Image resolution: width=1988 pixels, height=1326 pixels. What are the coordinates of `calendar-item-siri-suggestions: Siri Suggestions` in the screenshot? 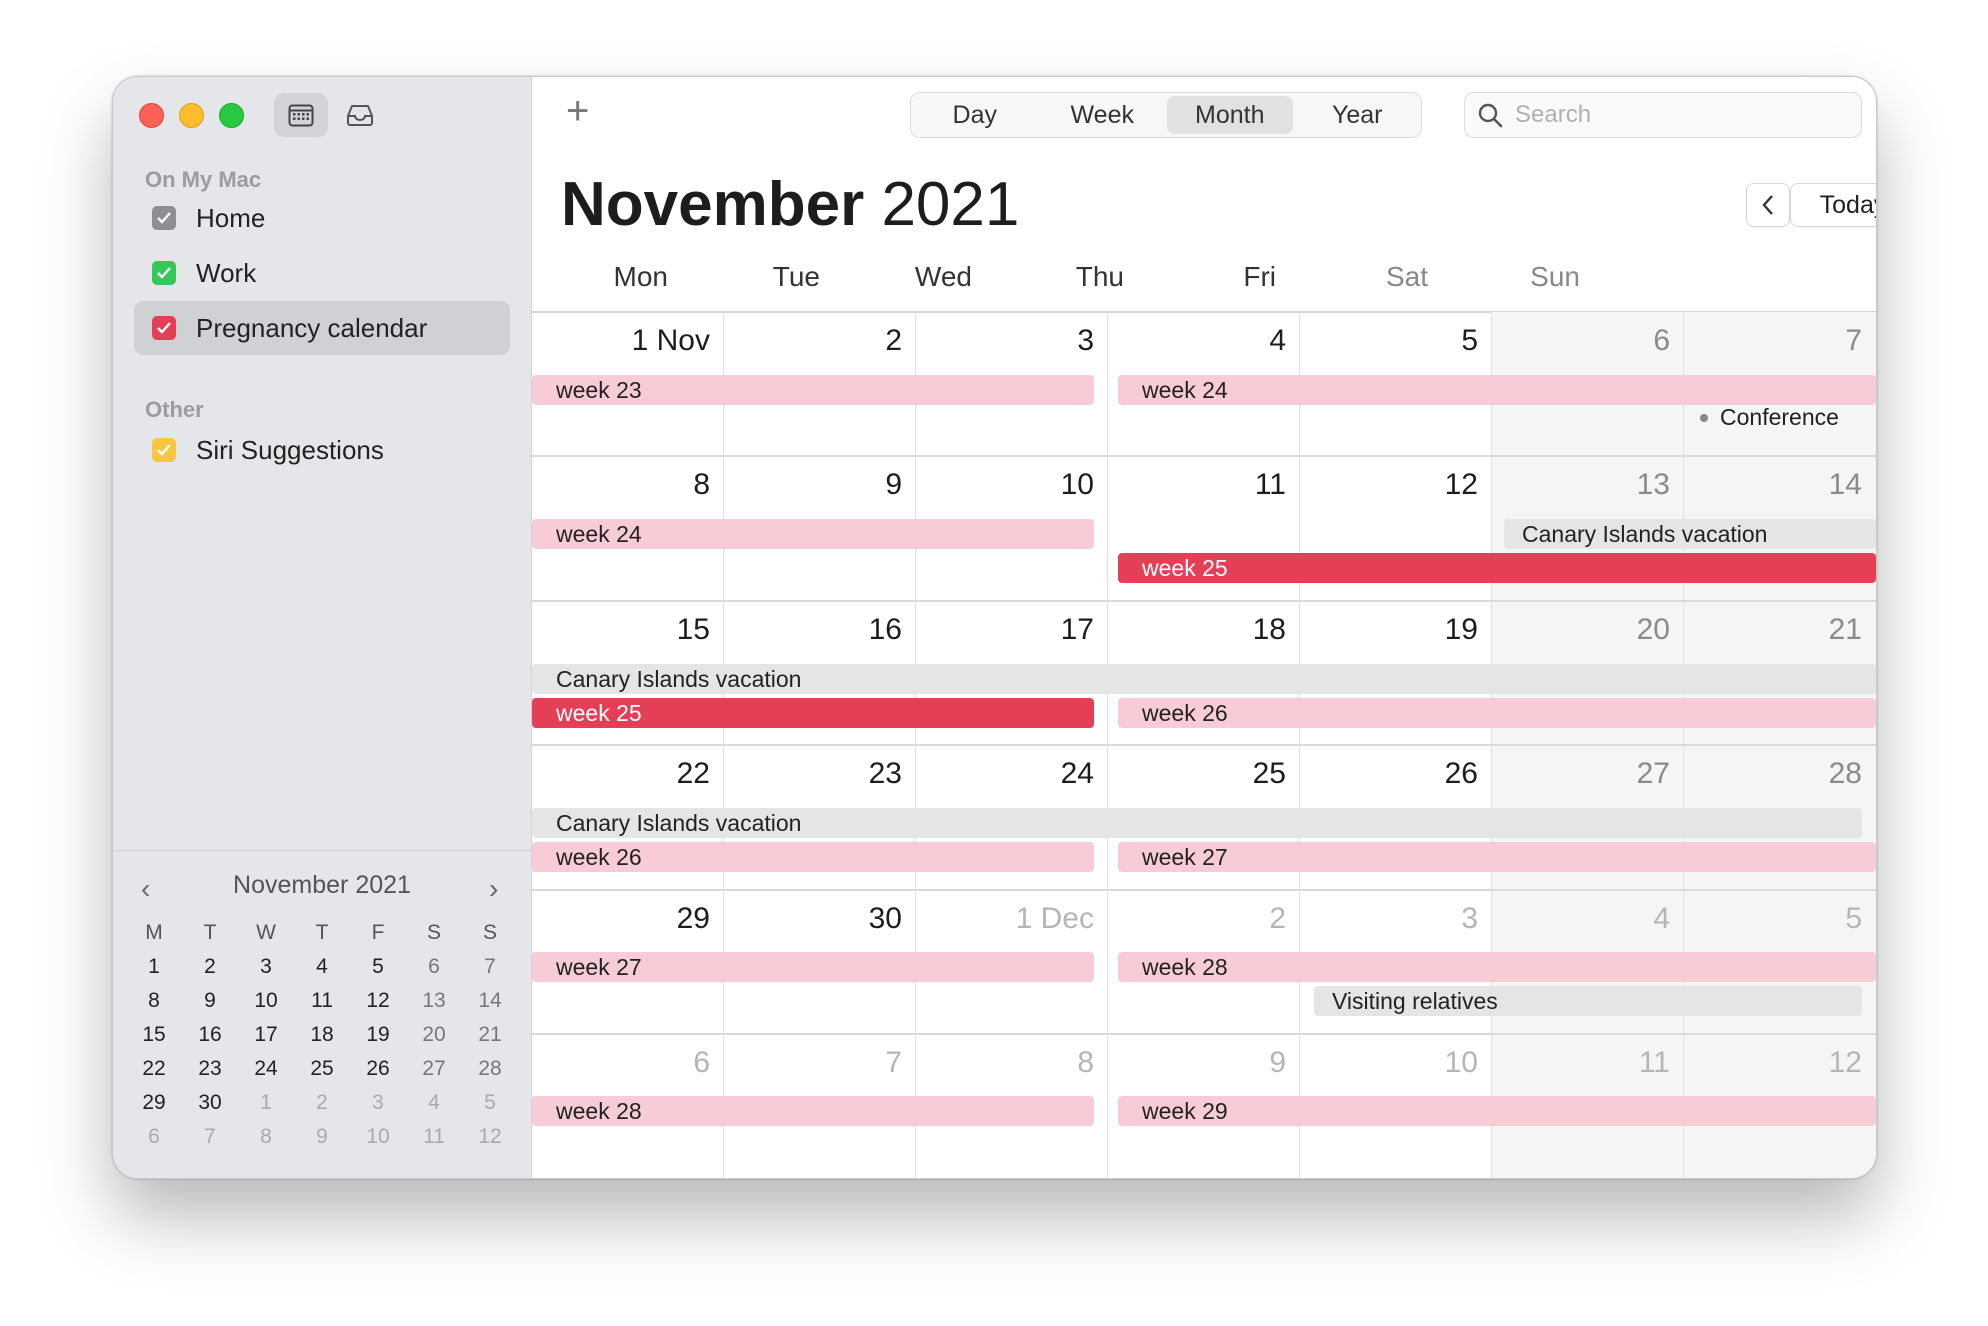 It's located at (322, 450).